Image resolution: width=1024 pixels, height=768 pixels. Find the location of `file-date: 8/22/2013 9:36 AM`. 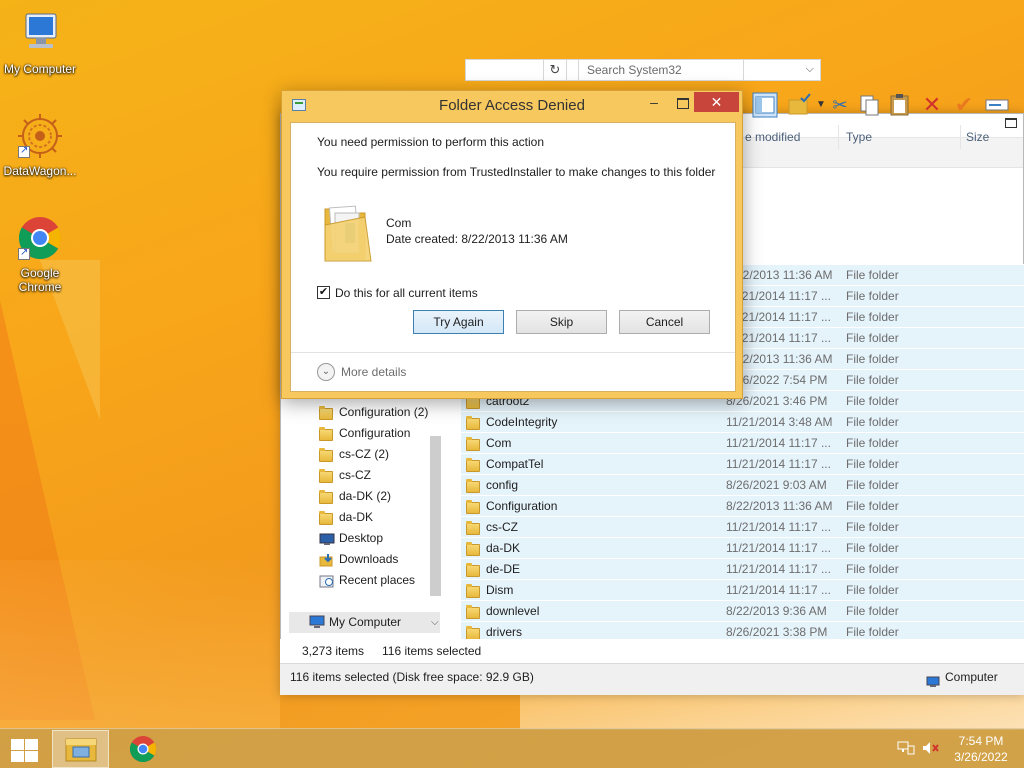

file-date: 8/22/2013 9:36 AM is located at coordinates (776, 611).